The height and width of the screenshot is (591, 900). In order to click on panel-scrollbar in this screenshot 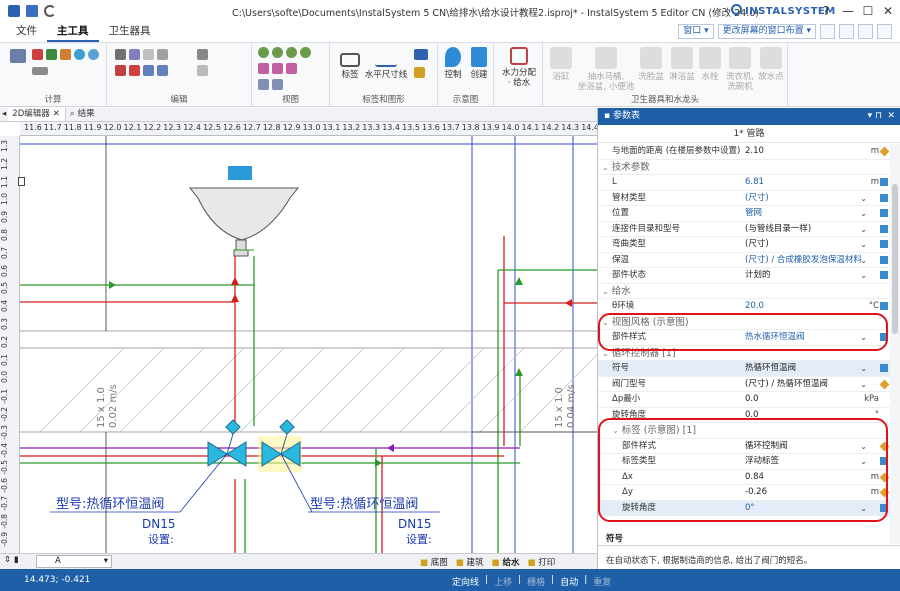, I will do `click(895, 344)`.